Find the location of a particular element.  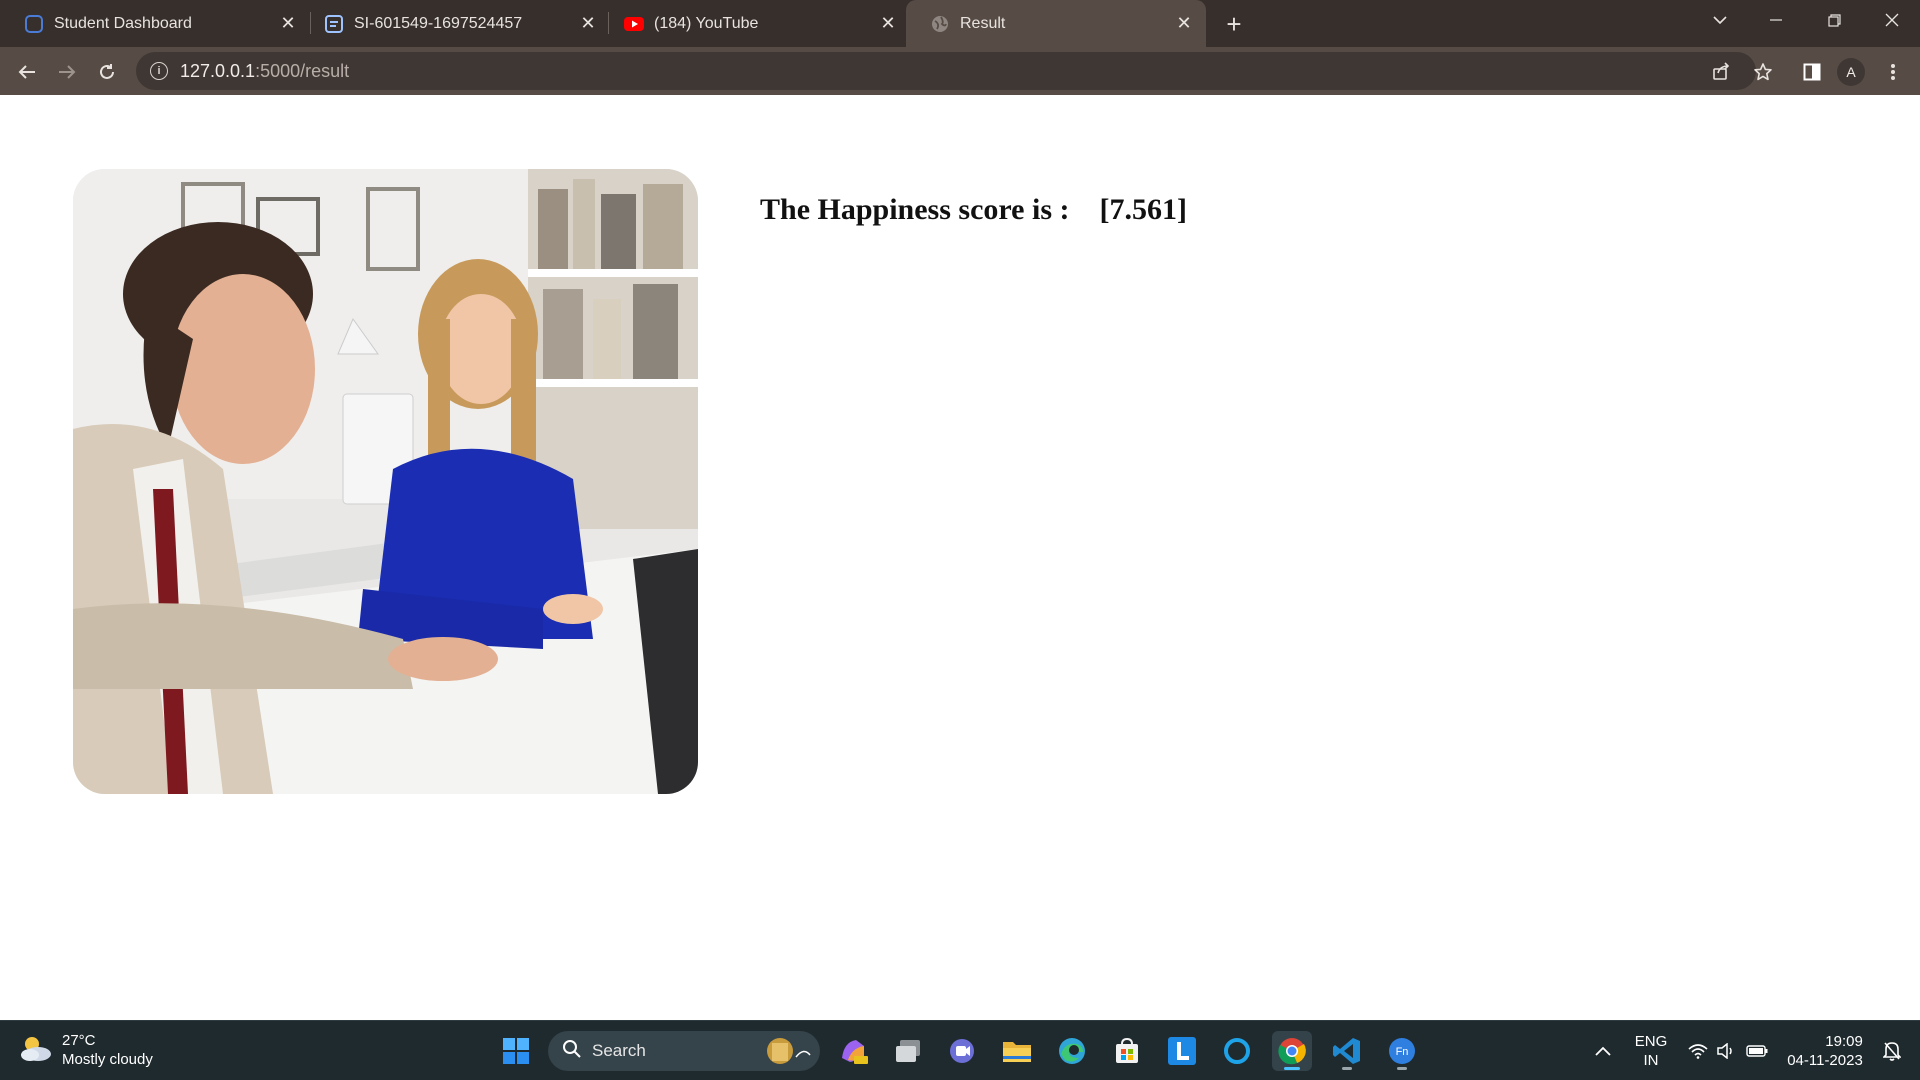

search-placeholder: Search is located at coordinates (619, 1050).